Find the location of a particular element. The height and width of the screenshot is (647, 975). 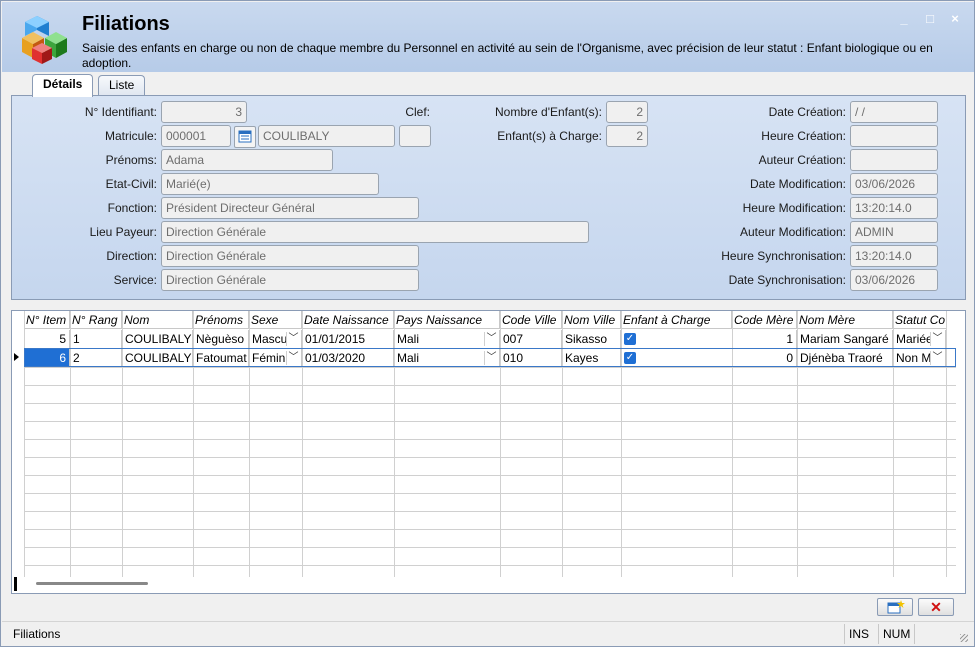

fonction-label: Fonction: is located at coordinates (132, 208).